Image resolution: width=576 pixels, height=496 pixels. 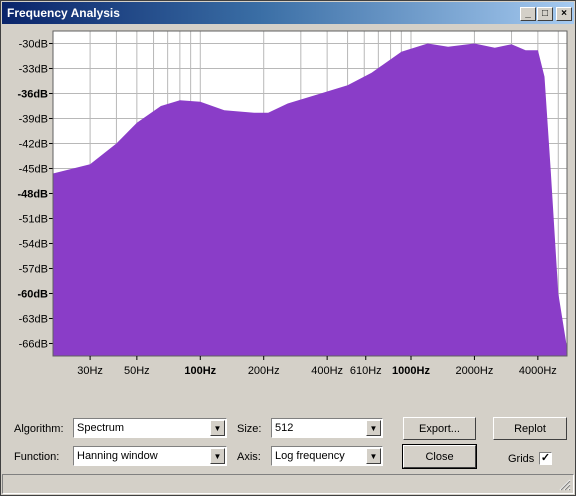 I want to click on function-select: Hanning window ▼, so click(x=150, y=456).